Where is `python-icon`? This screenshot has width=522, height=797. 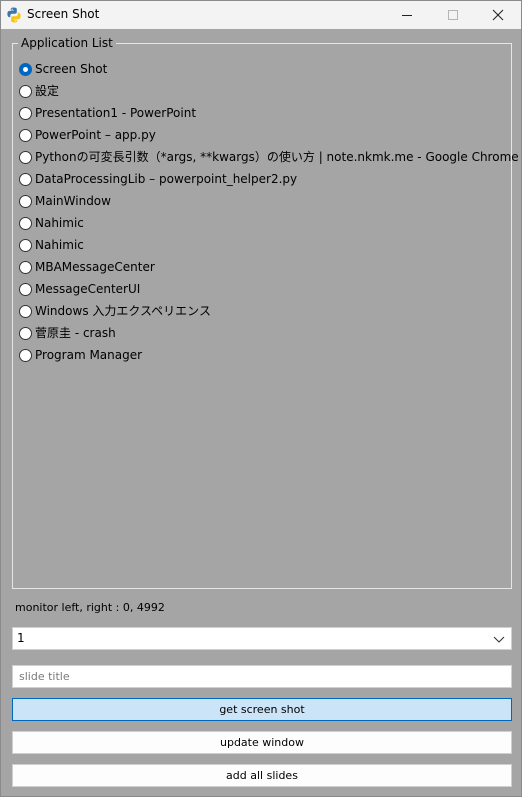 python-icon is located at coordinates (14, 15).